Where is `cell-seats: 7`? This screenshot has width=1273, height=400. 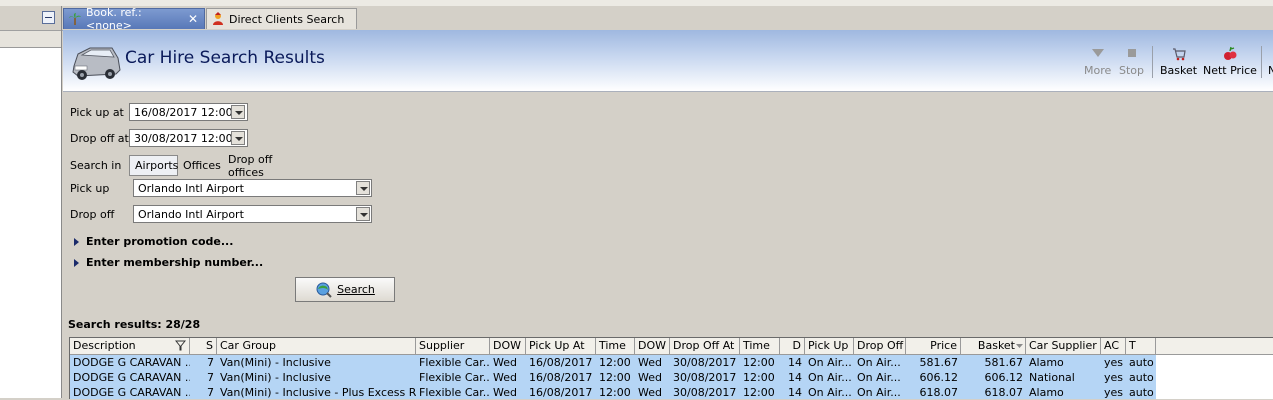 cell-seats: 7 is located at coordinates (210, 362).